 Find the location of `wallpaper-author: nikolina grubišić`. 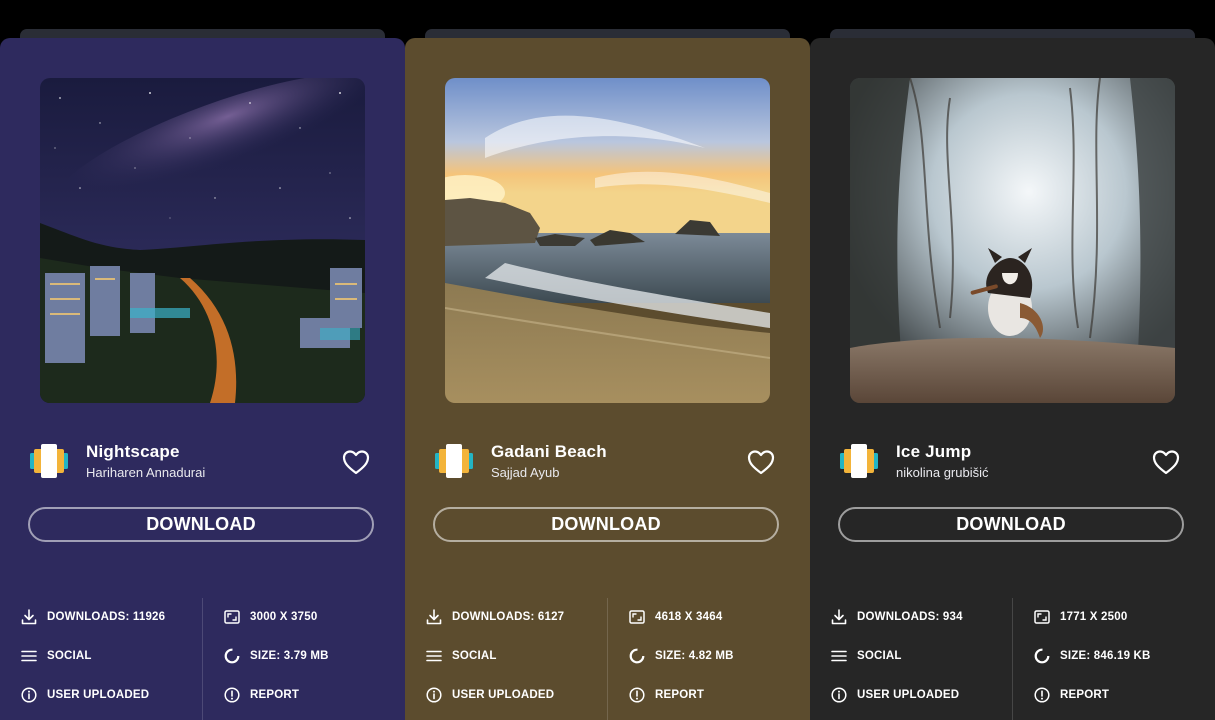

wallpaper-author: nikolina grubišić is located at coordinates (942, 472).